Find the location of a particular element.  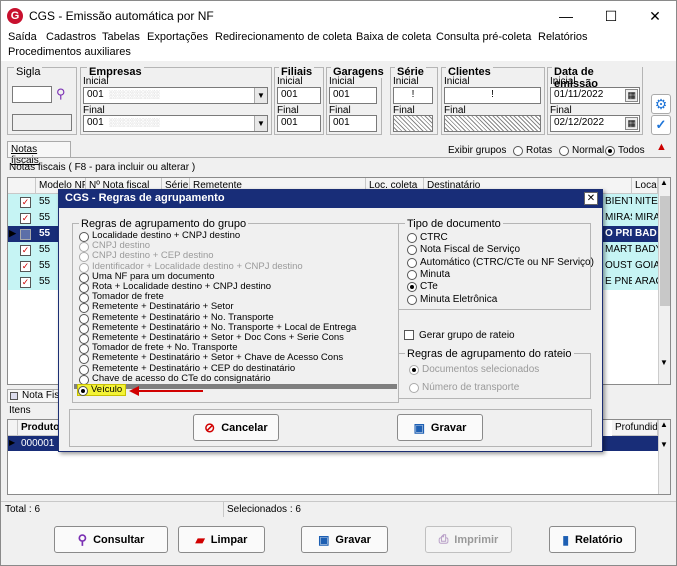

title-bar: G CGS - Emissão automática por NF — ☐ ✕ is located at coordinates (338, 16).